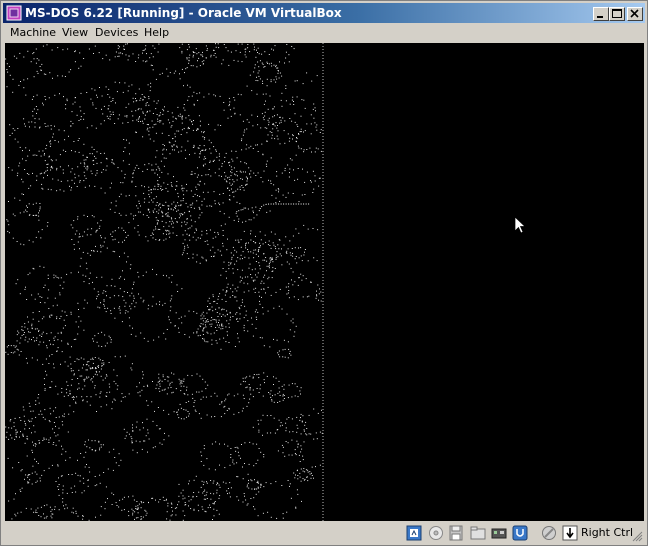 This screenshot has height=546, width=648. I want to click on minimize-button, so click(601, 14).